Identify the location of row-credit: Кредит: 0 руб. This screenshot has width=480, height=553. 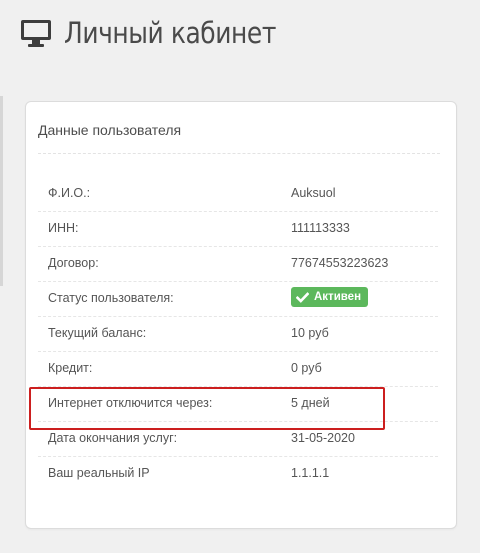
(238, 369).